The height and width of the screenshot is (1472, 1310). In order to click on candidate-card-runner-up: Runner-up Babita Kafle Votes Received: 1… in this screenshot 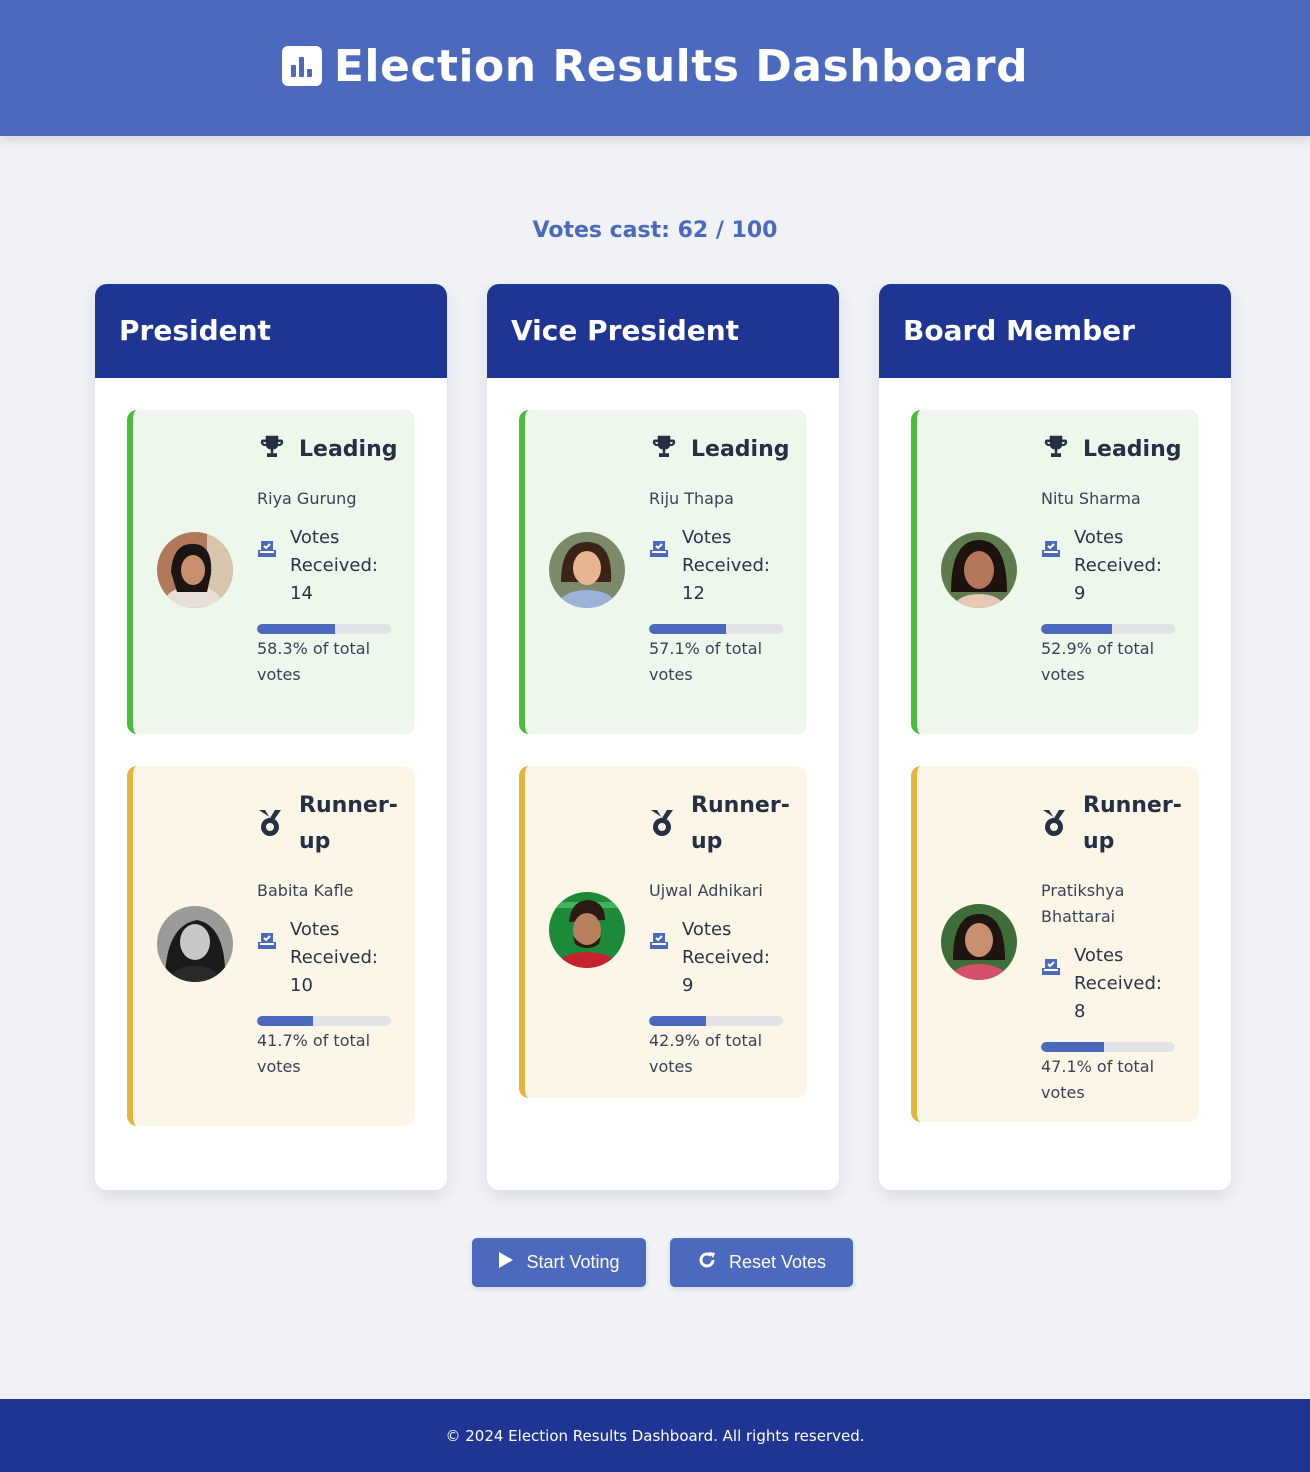, I will do `click(271, 946)`.